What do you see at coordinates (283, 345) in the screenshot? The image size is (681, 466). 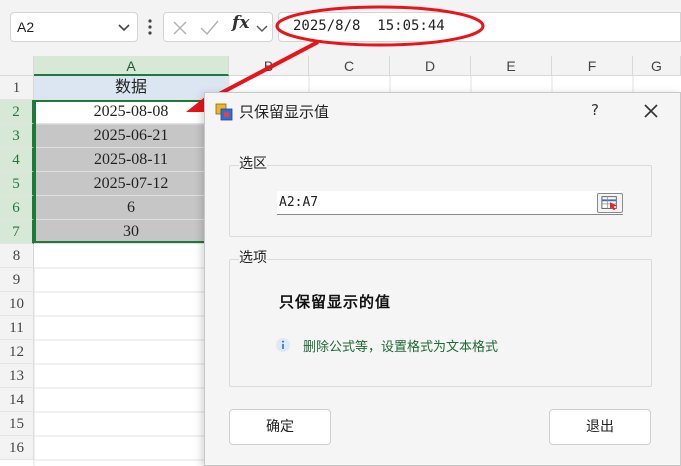 I see `info-icon` at bounding box center [283, 345].